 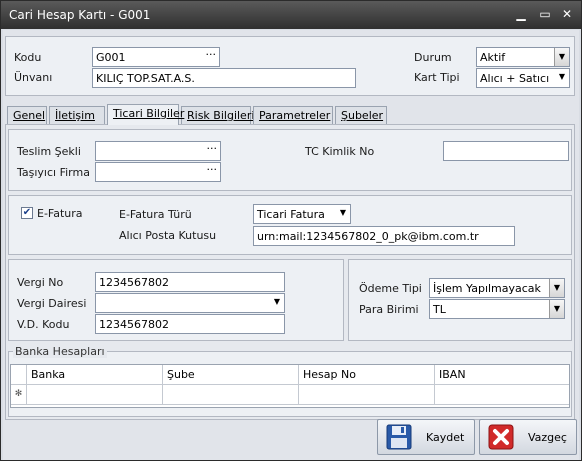 I want to click on kodu-lookup-icon: ···, so click(x=211, y=54).